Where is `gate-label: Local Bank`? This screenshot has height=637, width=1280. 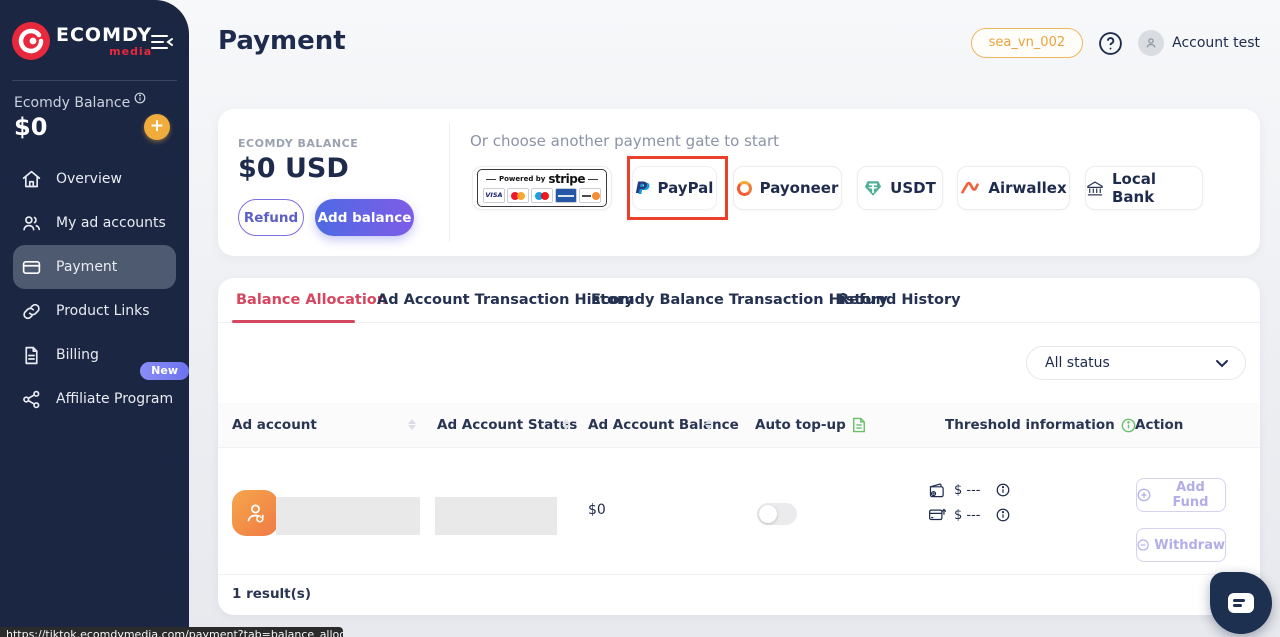 gate-label: Local Bank is located at coordinates (1134, 188).